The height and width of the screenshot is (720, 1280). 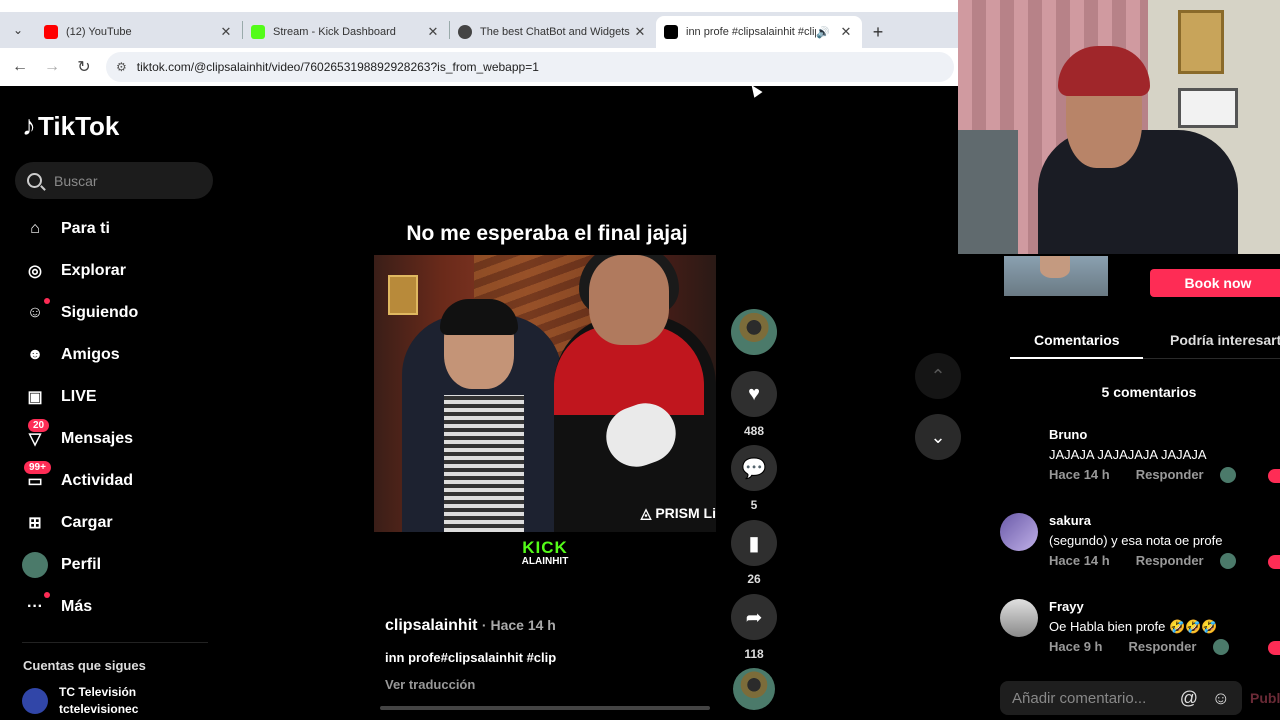 I want to click on book-now-button: Book now, so click(x=1215, y=283).